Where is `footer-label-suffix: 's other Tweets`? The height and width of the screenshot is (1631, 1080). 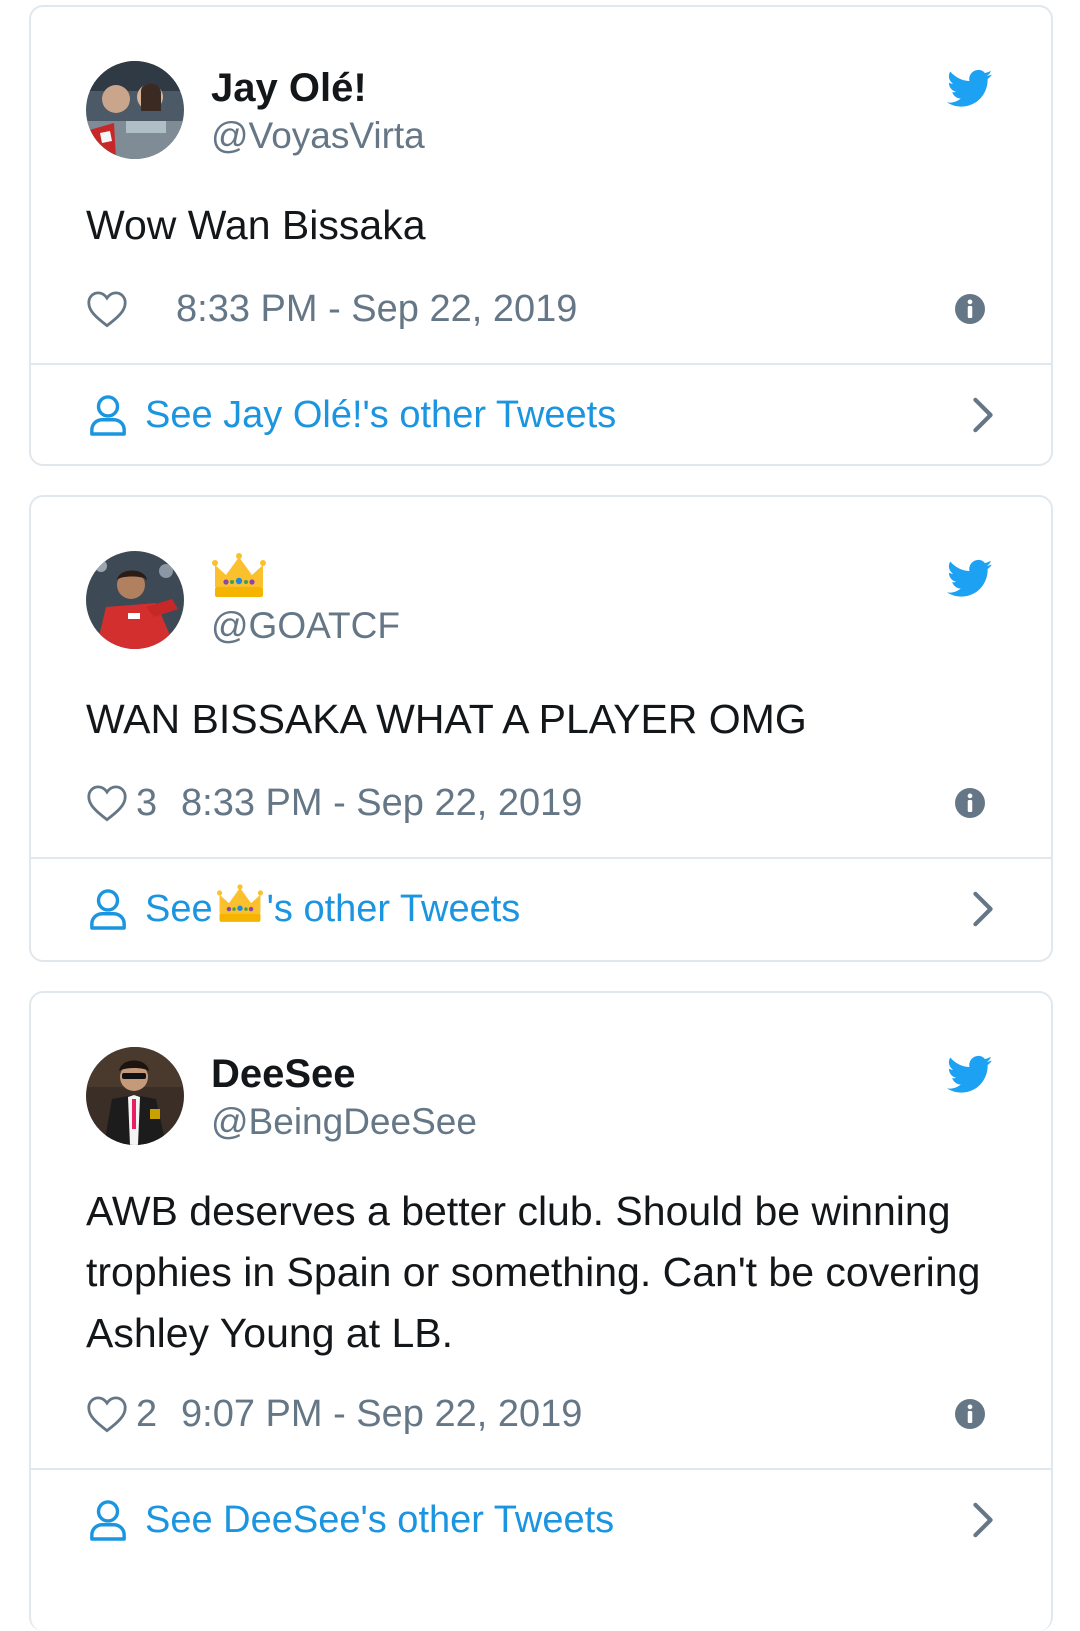 footer-label-suffix: 's other Tweets is located at coordinates (393, 908).